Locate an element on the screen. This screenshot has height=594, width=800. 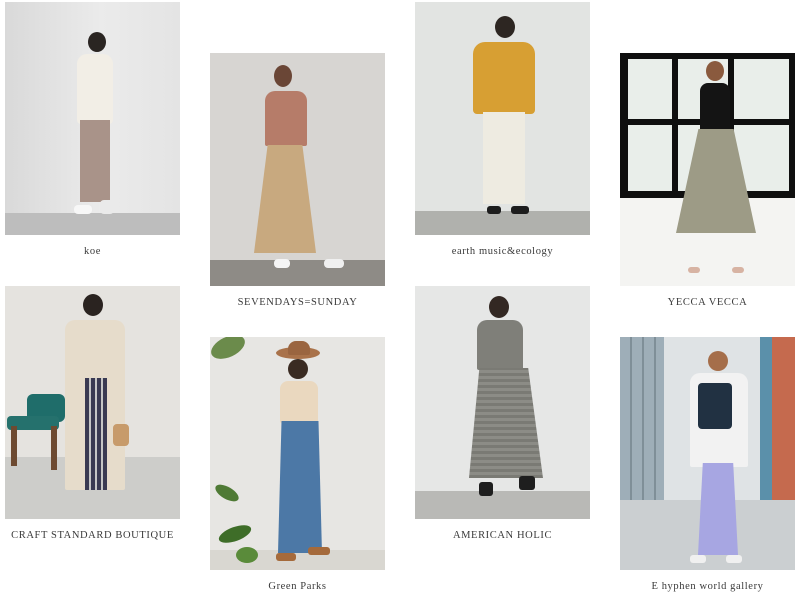
brand-card-green-parks: Green Parks is located at coordinates (297, 464).